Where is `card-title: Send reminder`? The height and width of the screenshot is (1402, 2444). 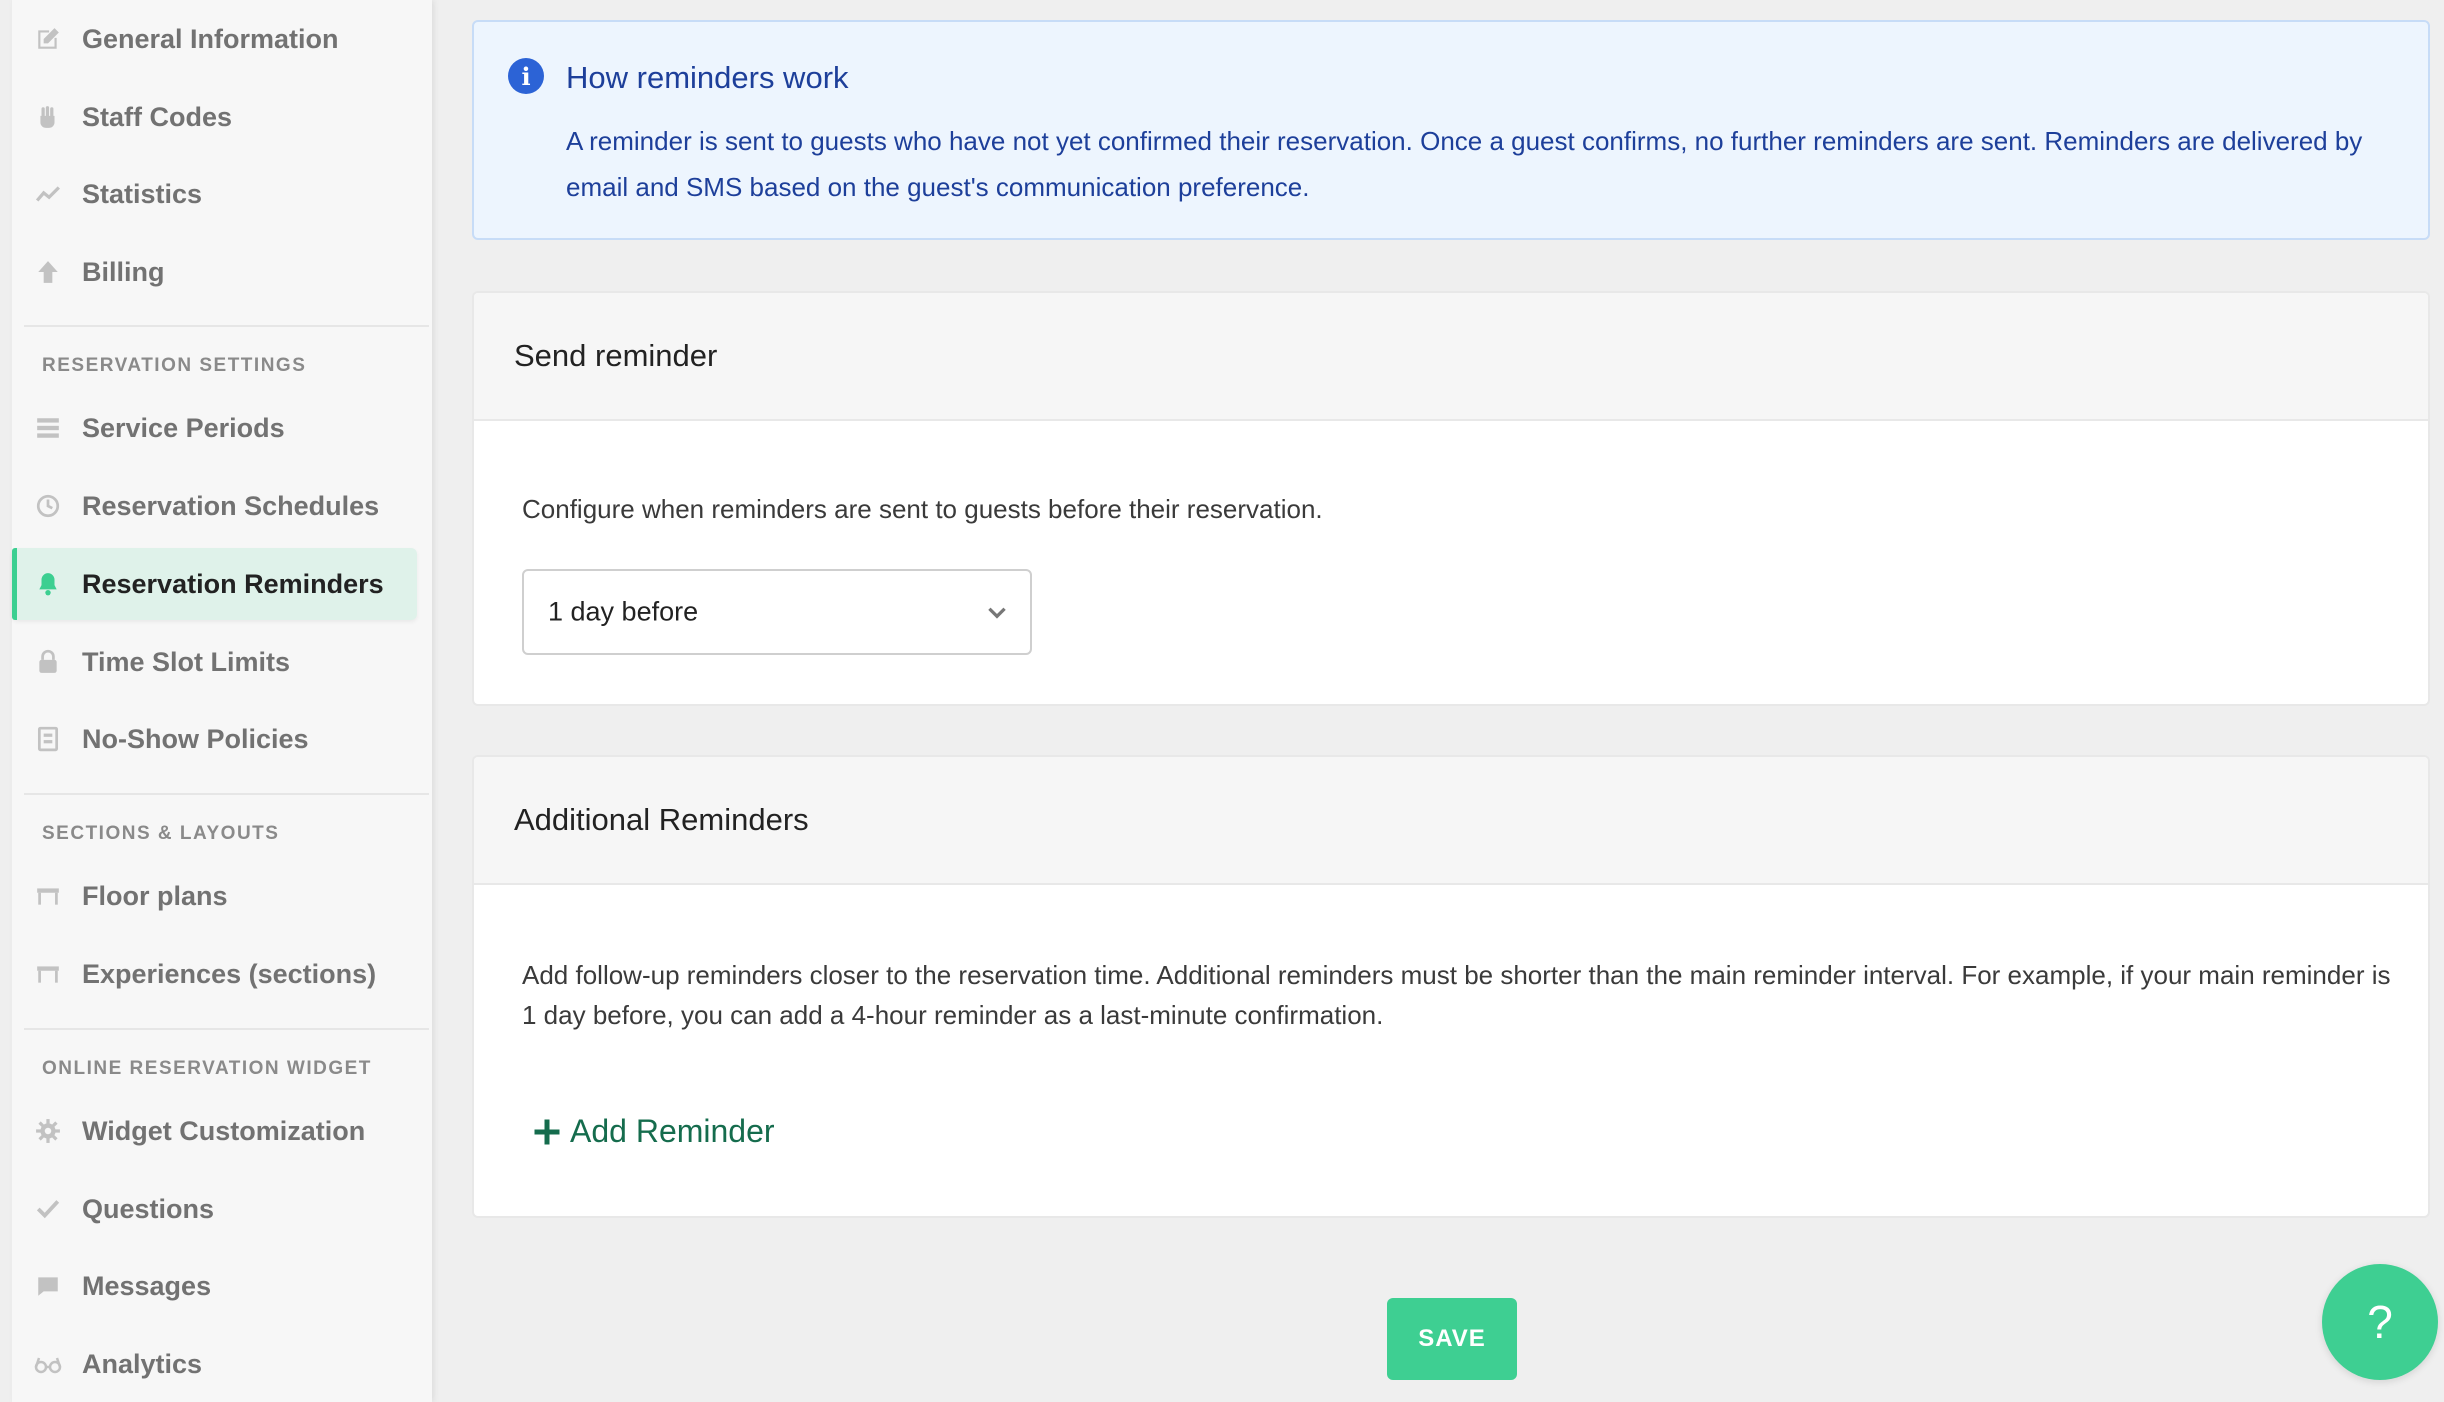
card-title: Send reminder is located at coordinates (616, 355).